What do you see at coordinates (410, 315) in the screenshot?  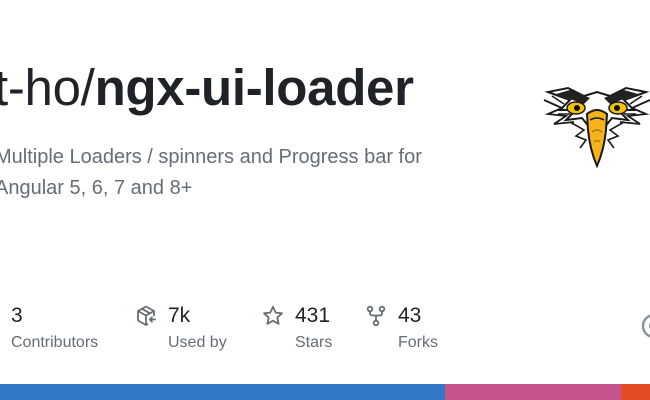 I see `forks-count: 43` at bounding box center [410, 315].